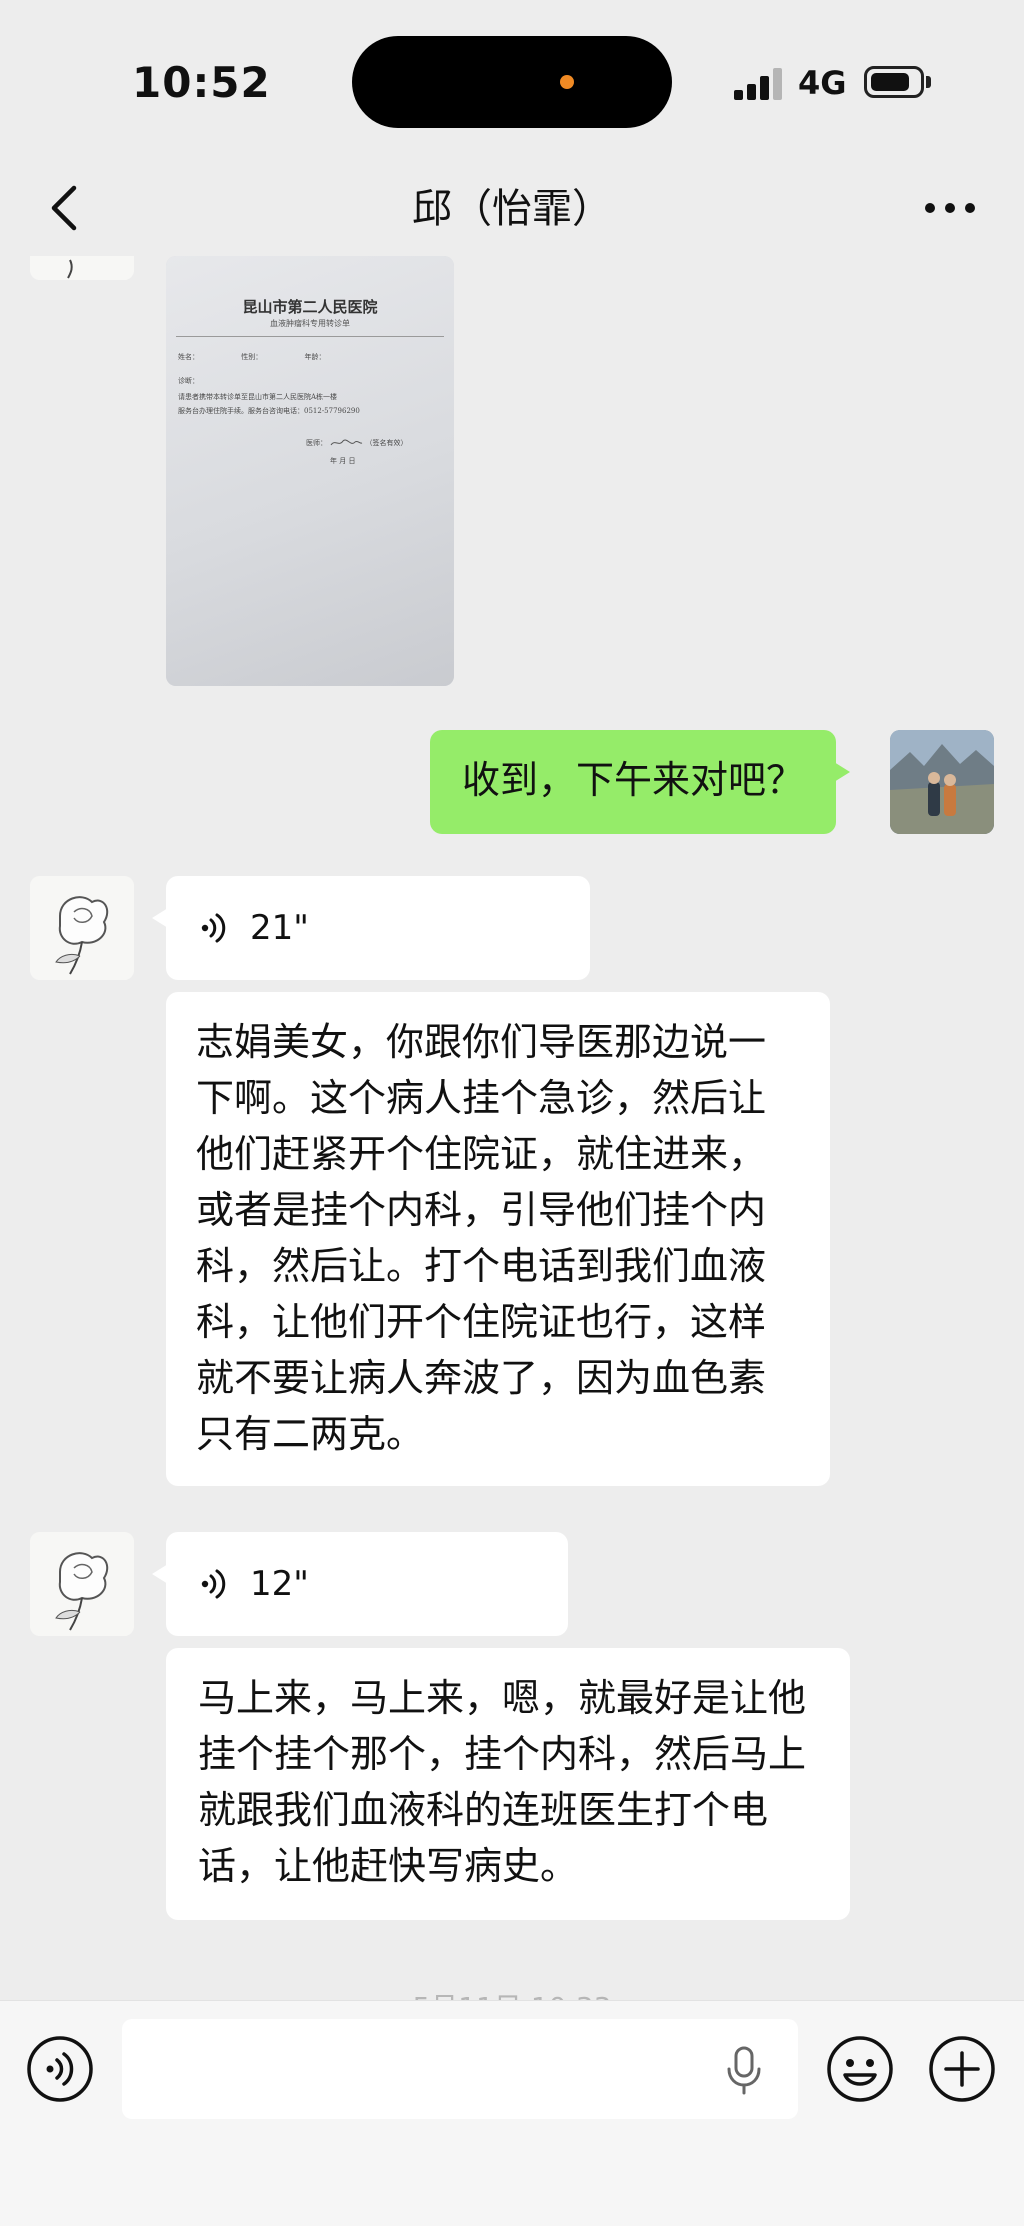 The height and width of the screenshot is (2226, 1024). Describe the element at coordinates (60, 2069) in the screenshot. I see `voice-mode-icon` at that location.